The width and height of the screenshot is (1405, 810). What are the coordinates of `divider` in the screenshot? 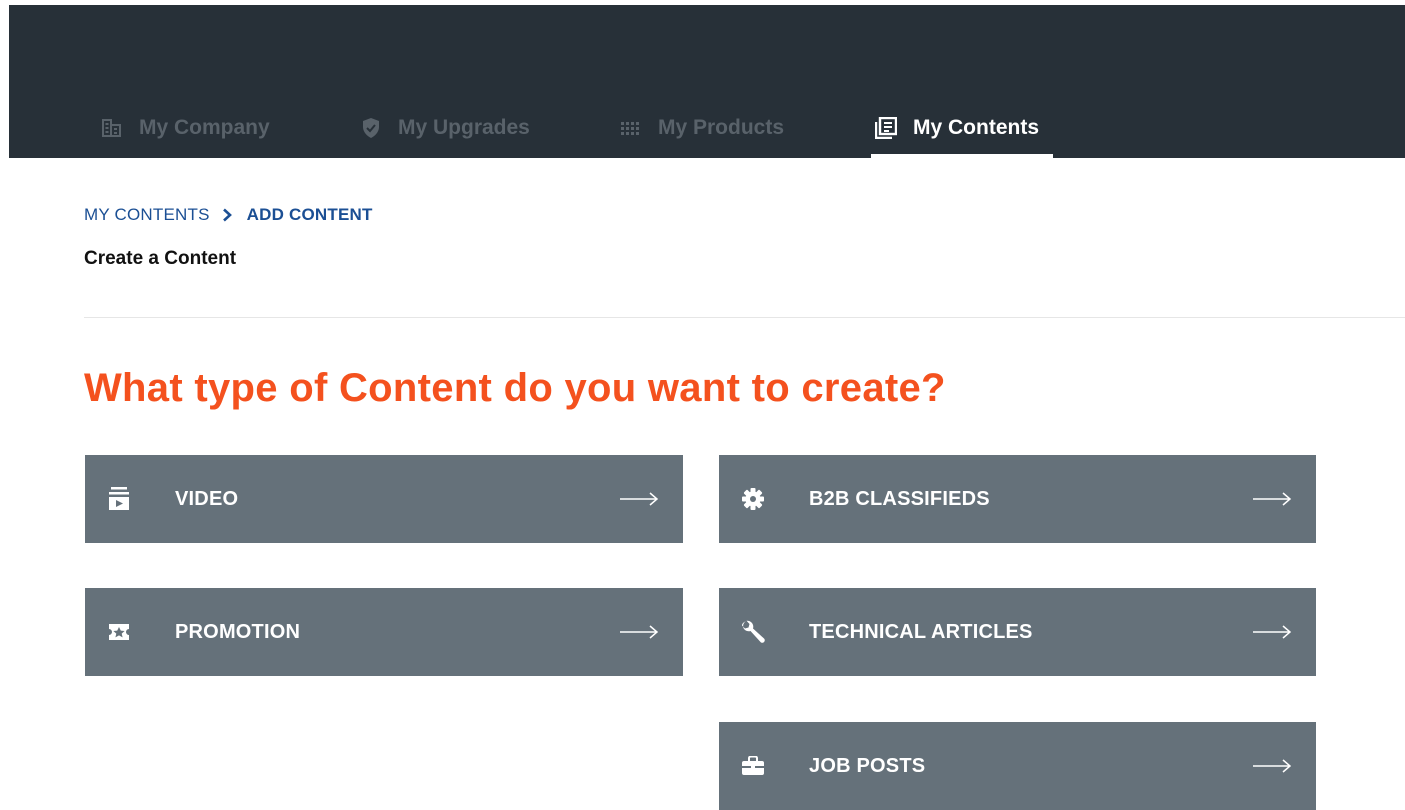 It's located at (744, 317).